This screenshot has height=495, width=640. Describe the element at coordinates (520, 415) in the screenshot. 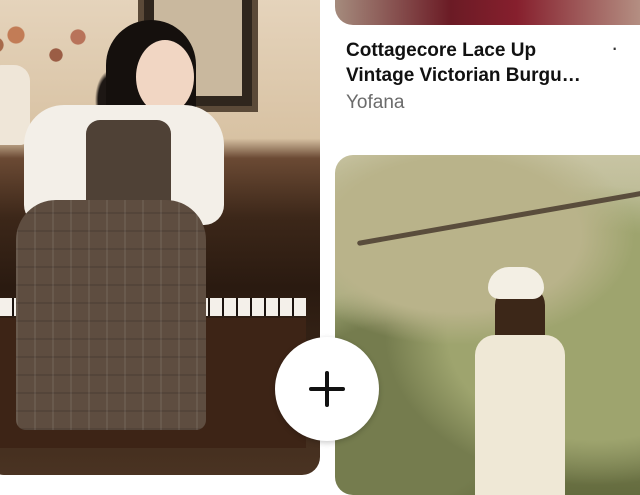

I see `lace-dress` at that location.